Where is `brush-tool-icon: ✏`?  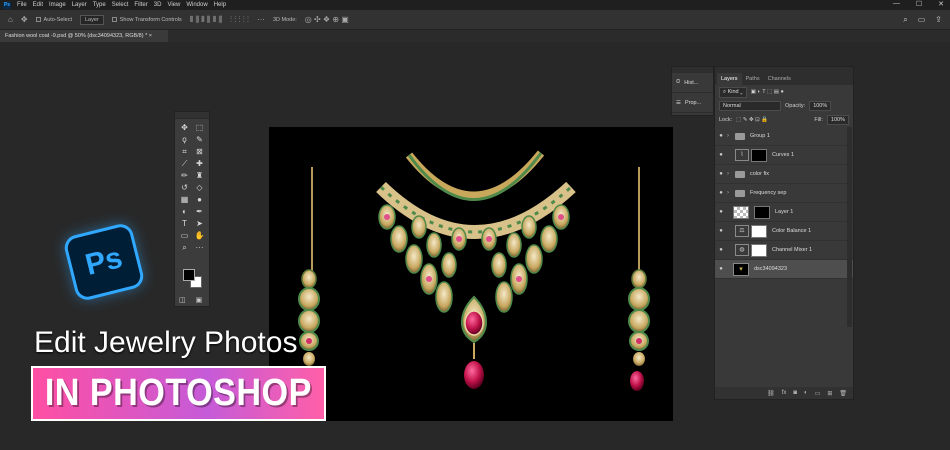
brush-tool-icon: ✏ is located at coordinates (184, 175).